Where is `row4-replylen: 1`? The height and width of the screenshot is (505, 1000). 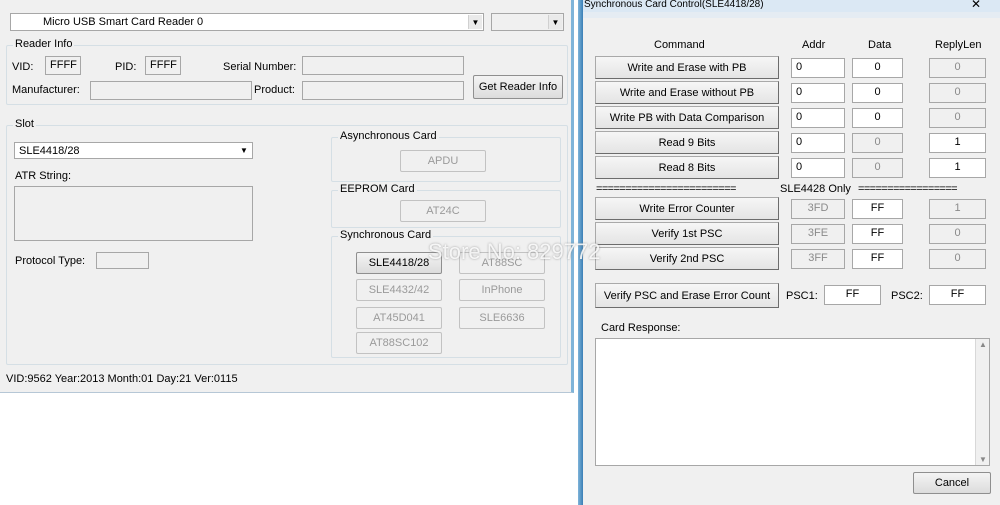
row4-replylen: 1 is located at coordinates (957, 143).